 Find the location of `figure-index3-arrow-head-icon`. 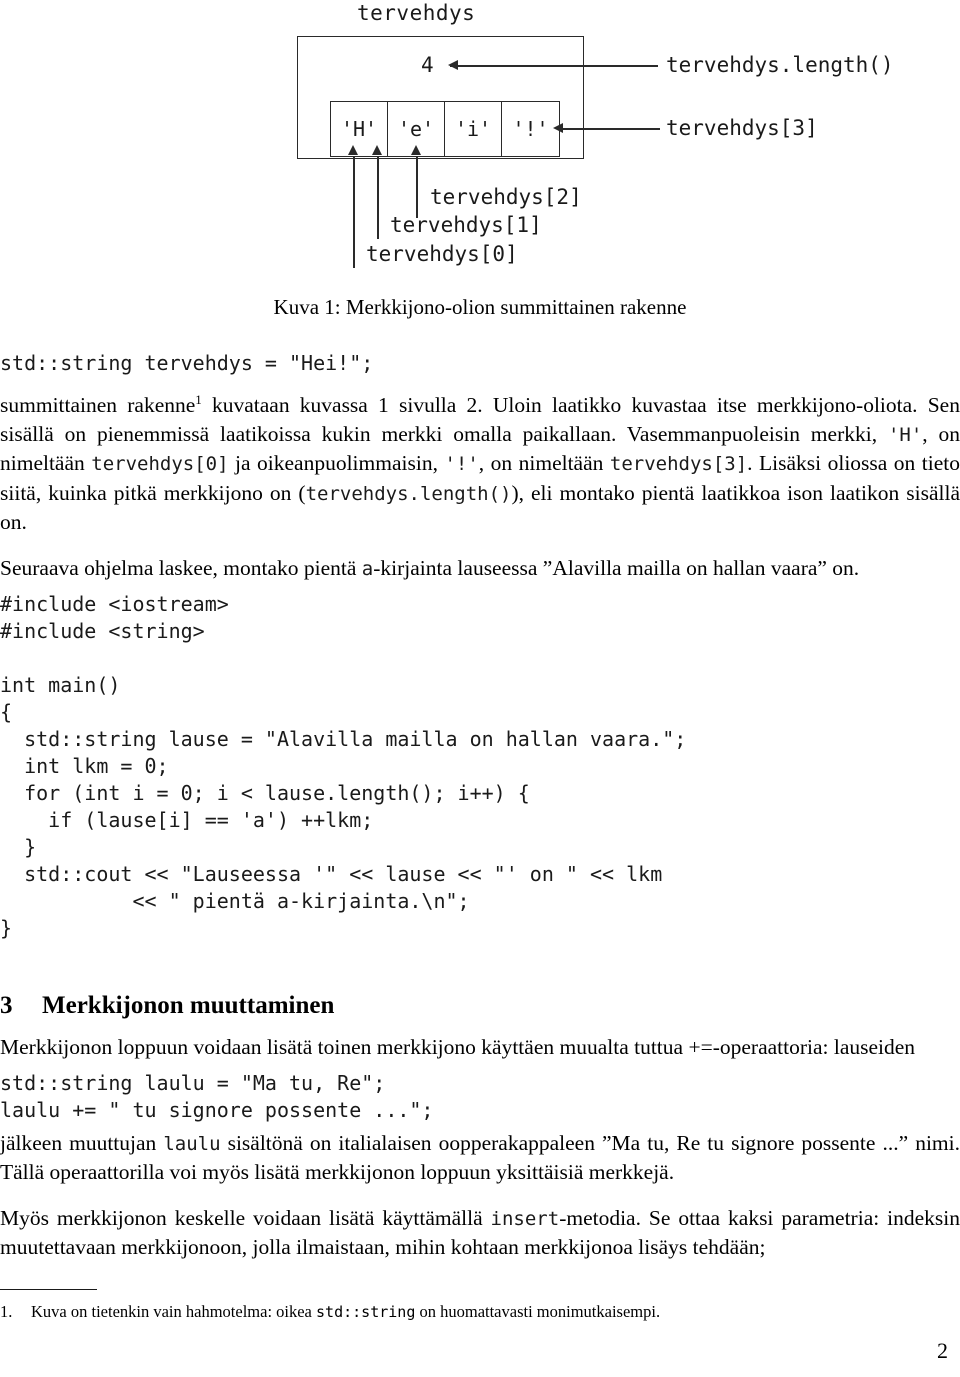

figure-index3-arrow-head-icon is located at coordinates (558, 128).